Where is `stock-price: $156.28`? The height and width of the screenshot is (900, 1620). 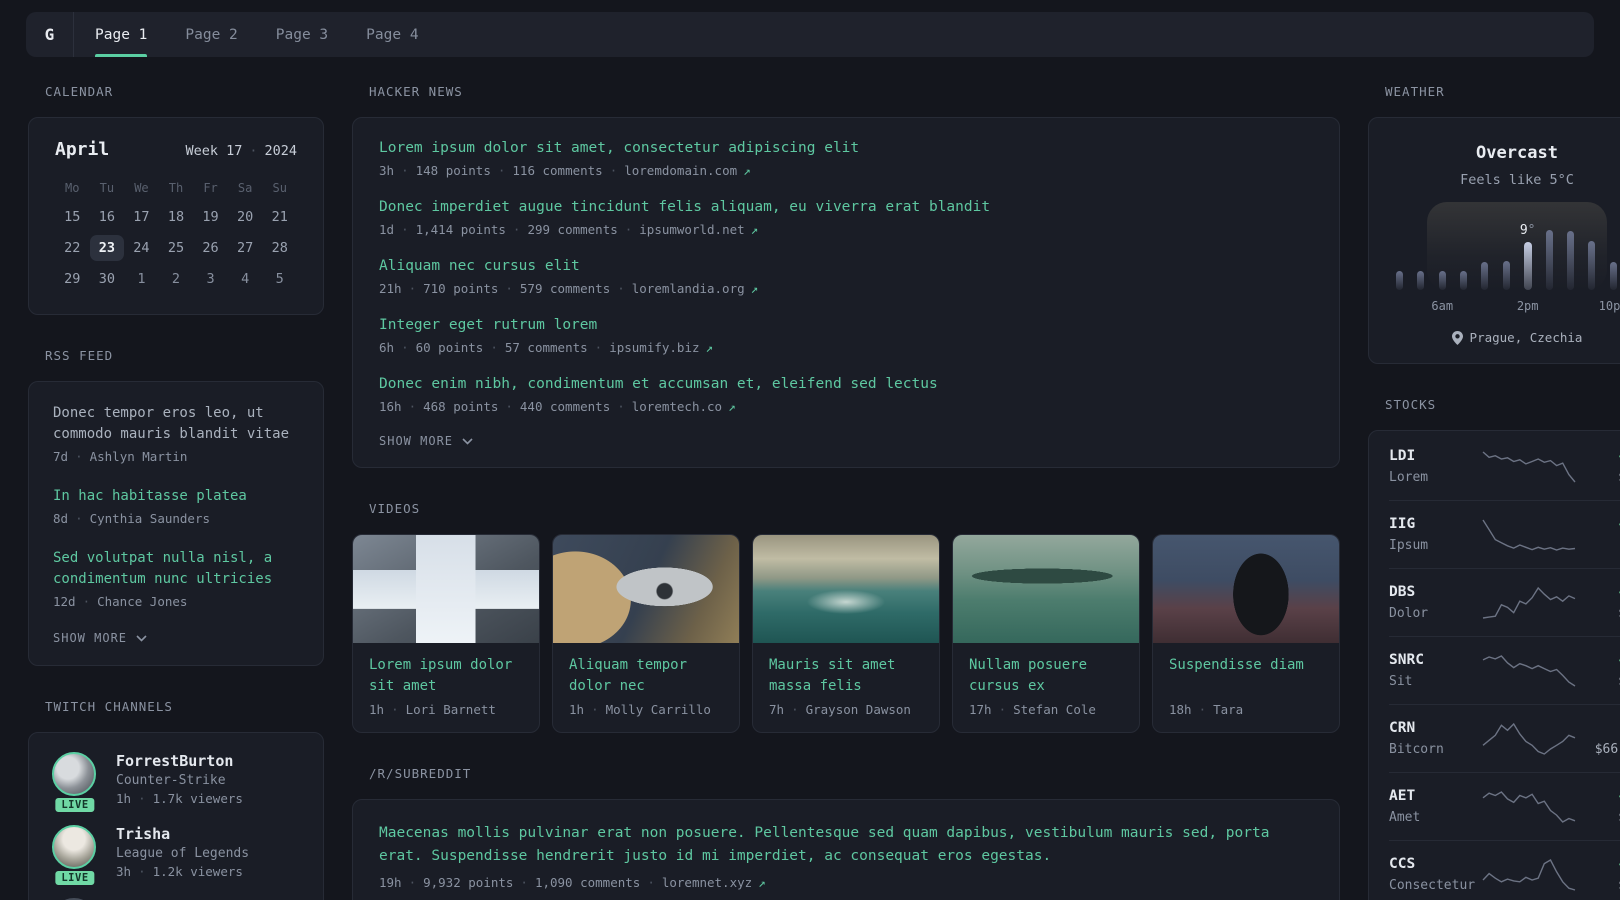
stock-price: $156.28 is located at coordinates (1598, 614).